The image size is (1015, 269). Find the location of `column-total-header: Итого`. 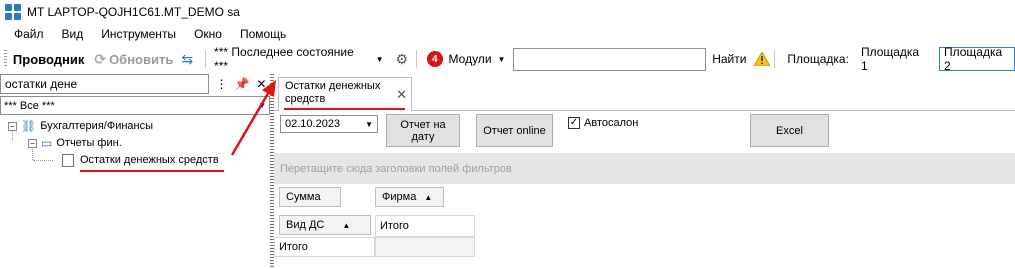

column-total-header: Итого is located at coordinates (425, 226).